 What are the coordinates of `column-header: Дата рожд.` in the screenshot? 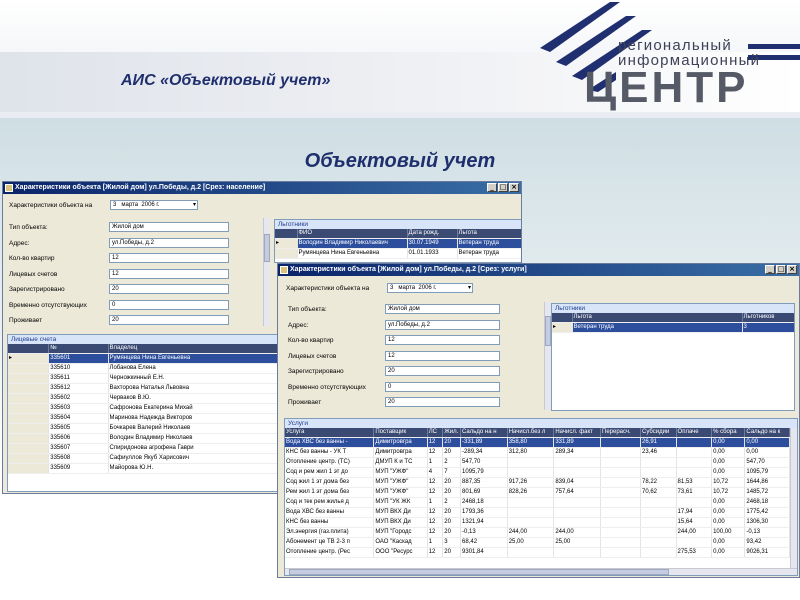 It's located at (432, 234).